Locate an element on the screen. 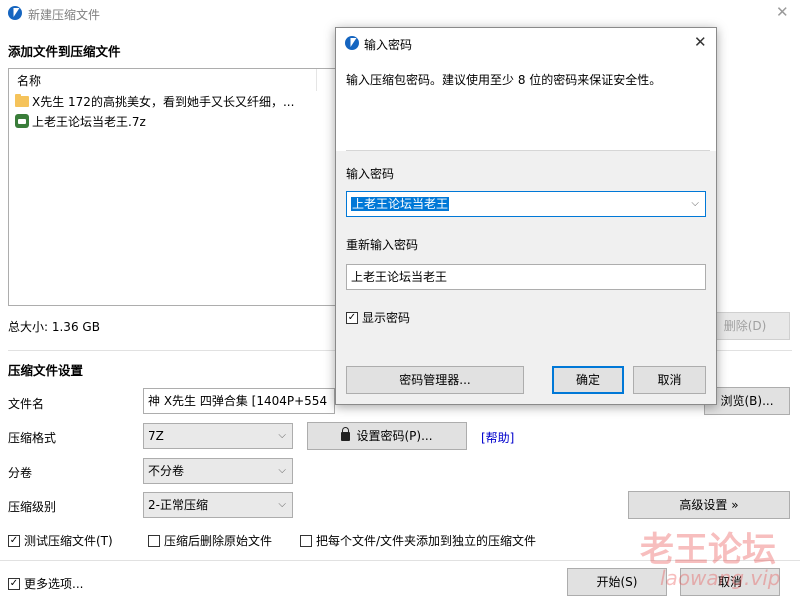 The width and height of the screenshot is (800, 600). app-titlebar: 新建压缩文件 ✕ is located at coordinates (400, 14).